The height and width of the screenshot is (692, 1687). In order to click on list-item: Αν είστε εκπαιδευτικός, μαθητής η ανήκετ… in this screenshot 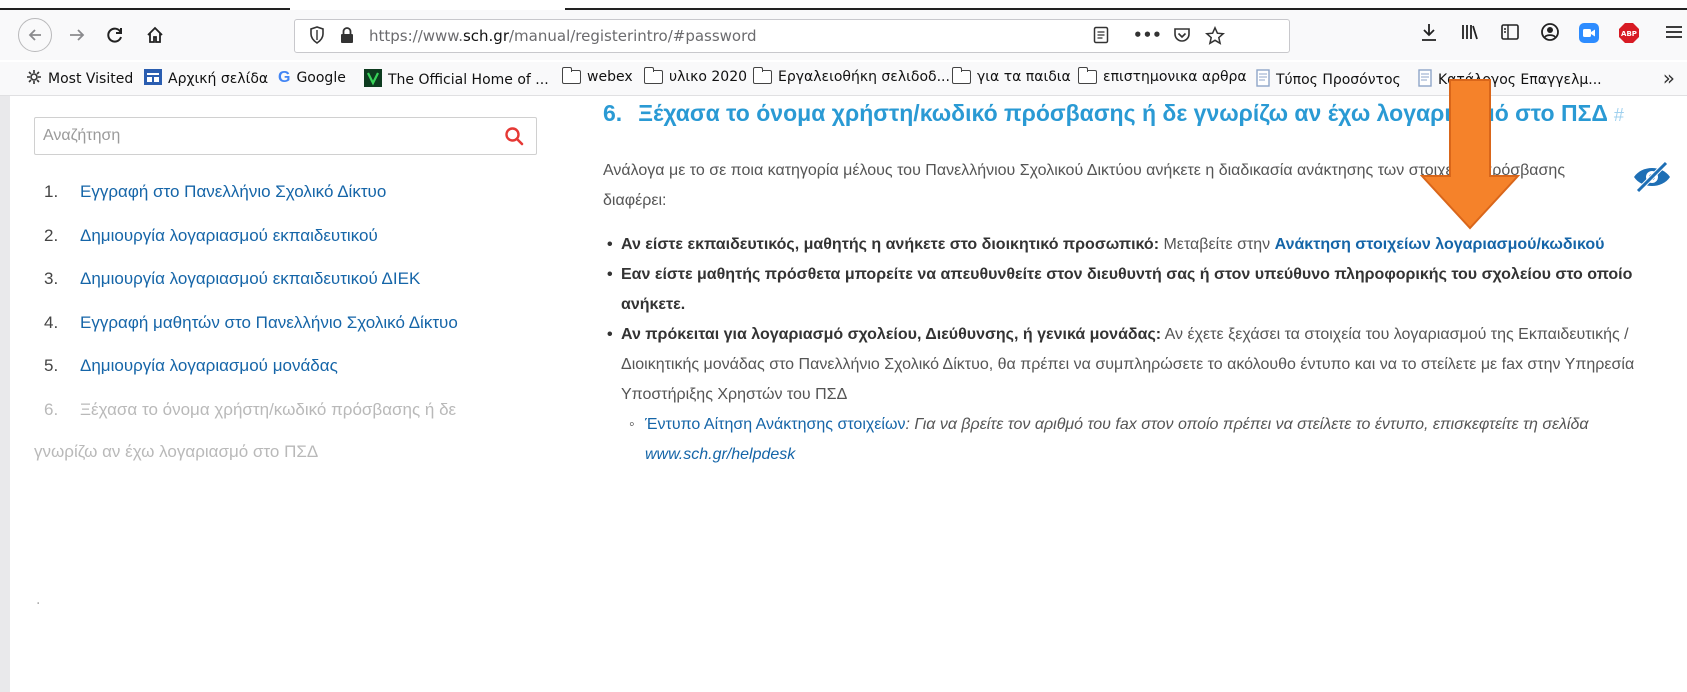, I will do `click(1122, 245)`.